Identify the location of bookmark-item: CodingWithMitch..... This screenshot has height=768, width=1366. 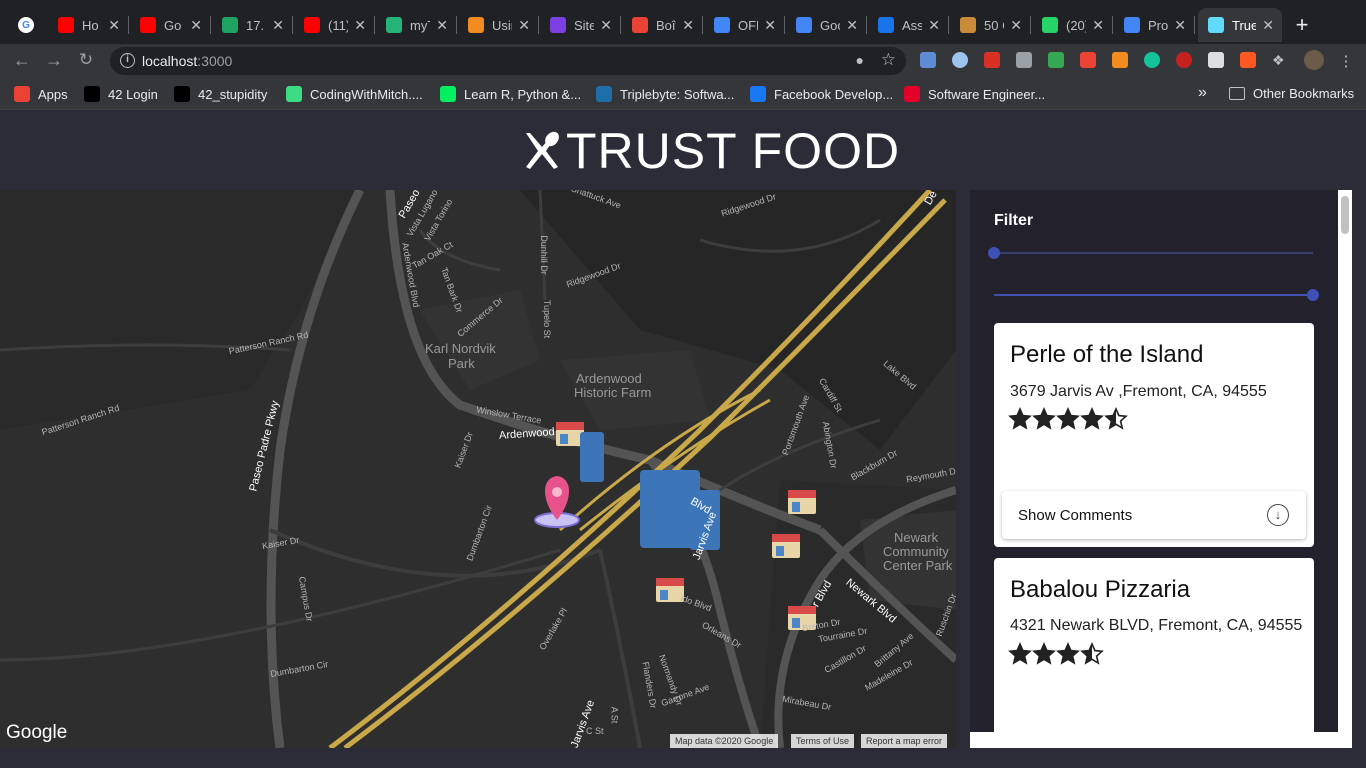
(354, 94).